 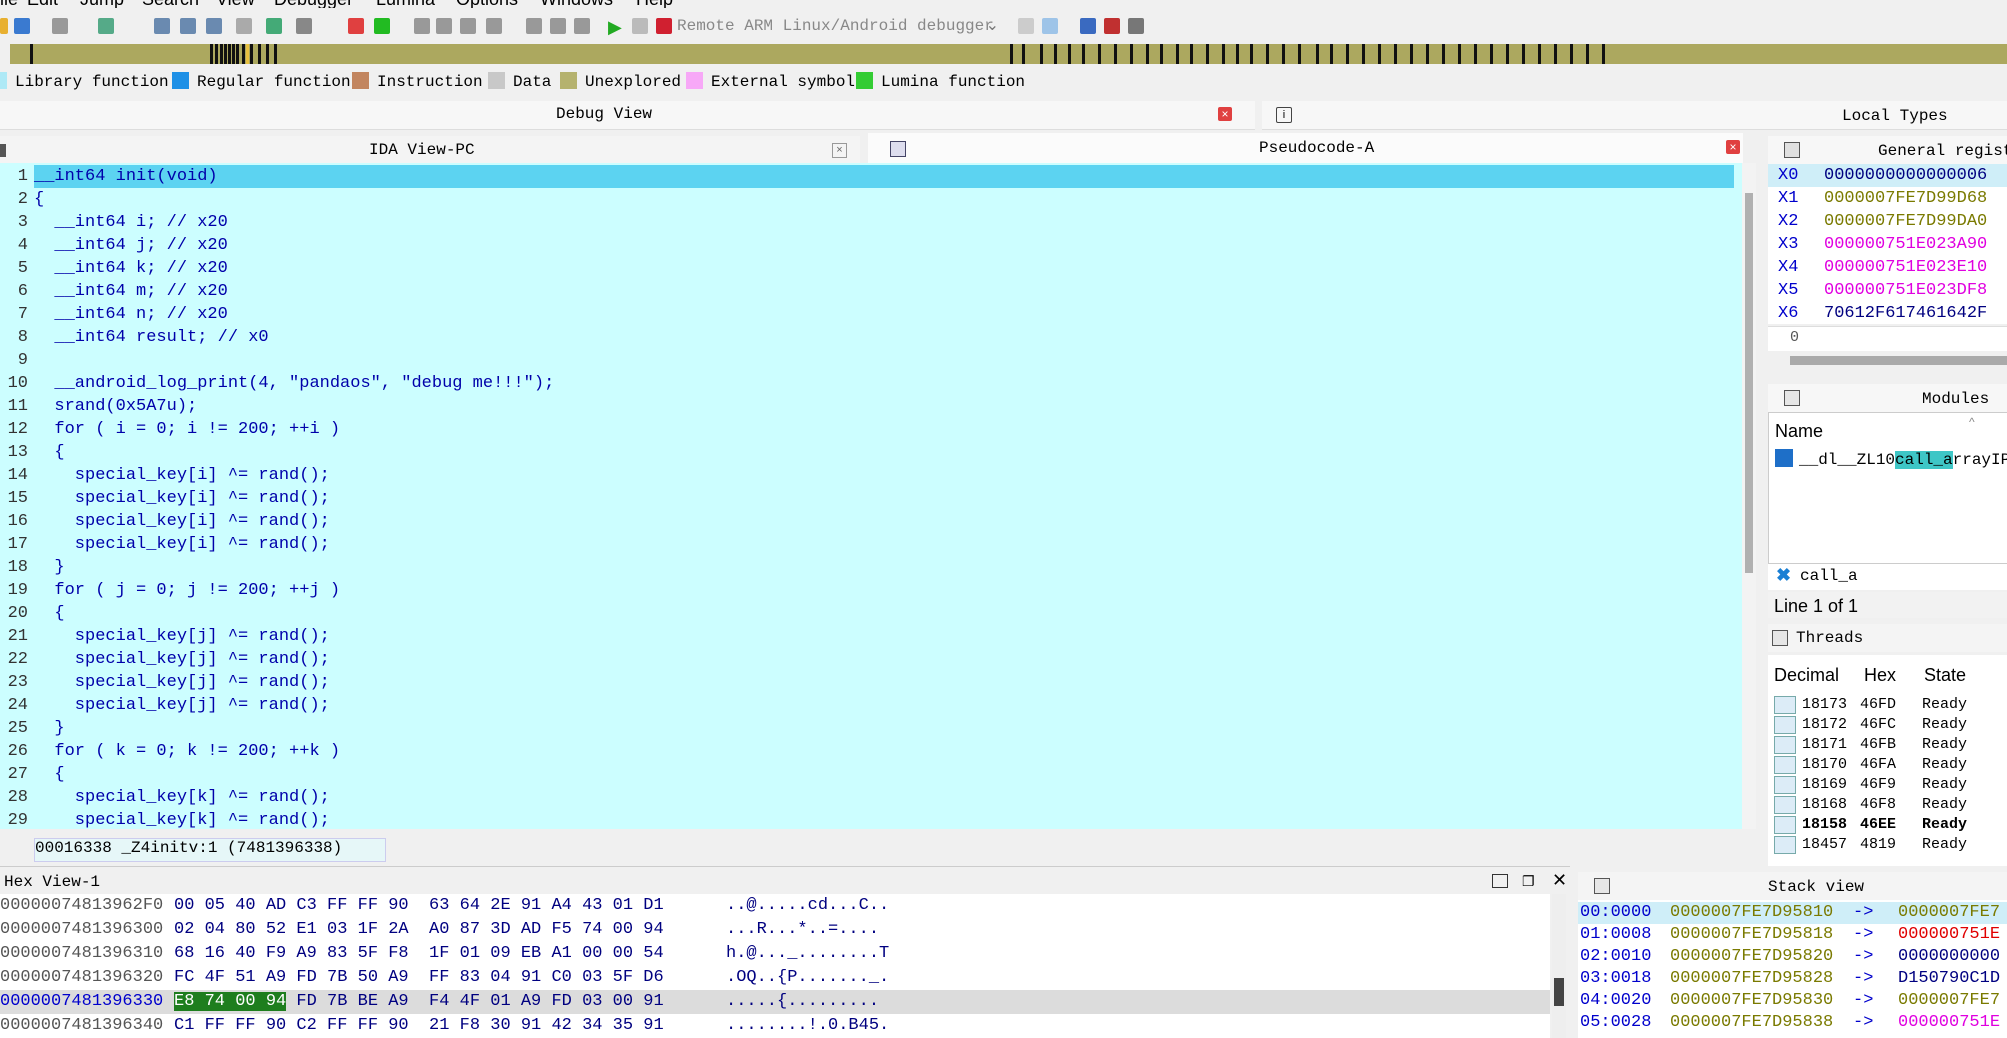 I want to click on register-value: 0000007FE7D99D68, so click(x=1905, y=198).